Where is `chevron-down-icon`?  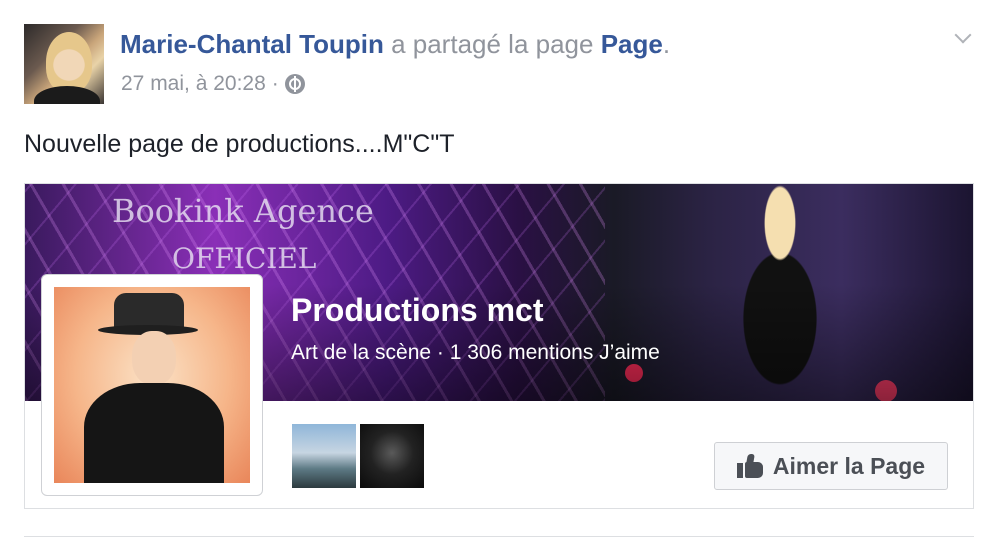 chevron-down-icon is located at coordinates (963, 37).